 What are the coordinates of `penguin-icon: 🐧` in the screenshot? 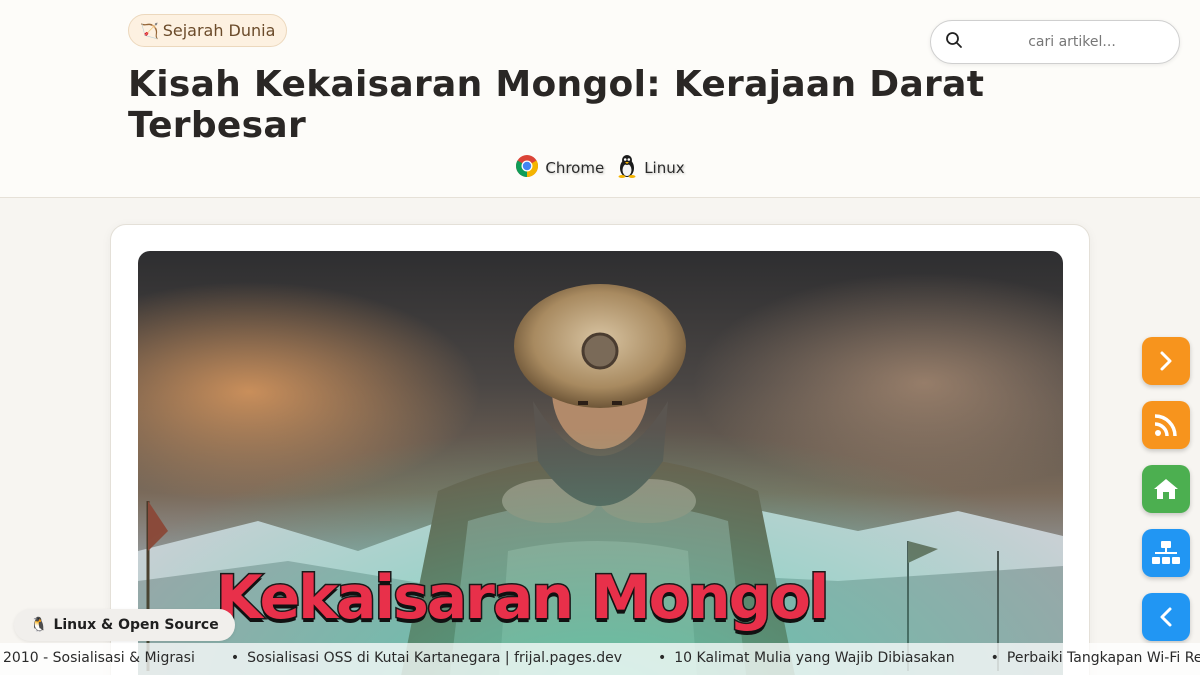 It's located at (39, 625).